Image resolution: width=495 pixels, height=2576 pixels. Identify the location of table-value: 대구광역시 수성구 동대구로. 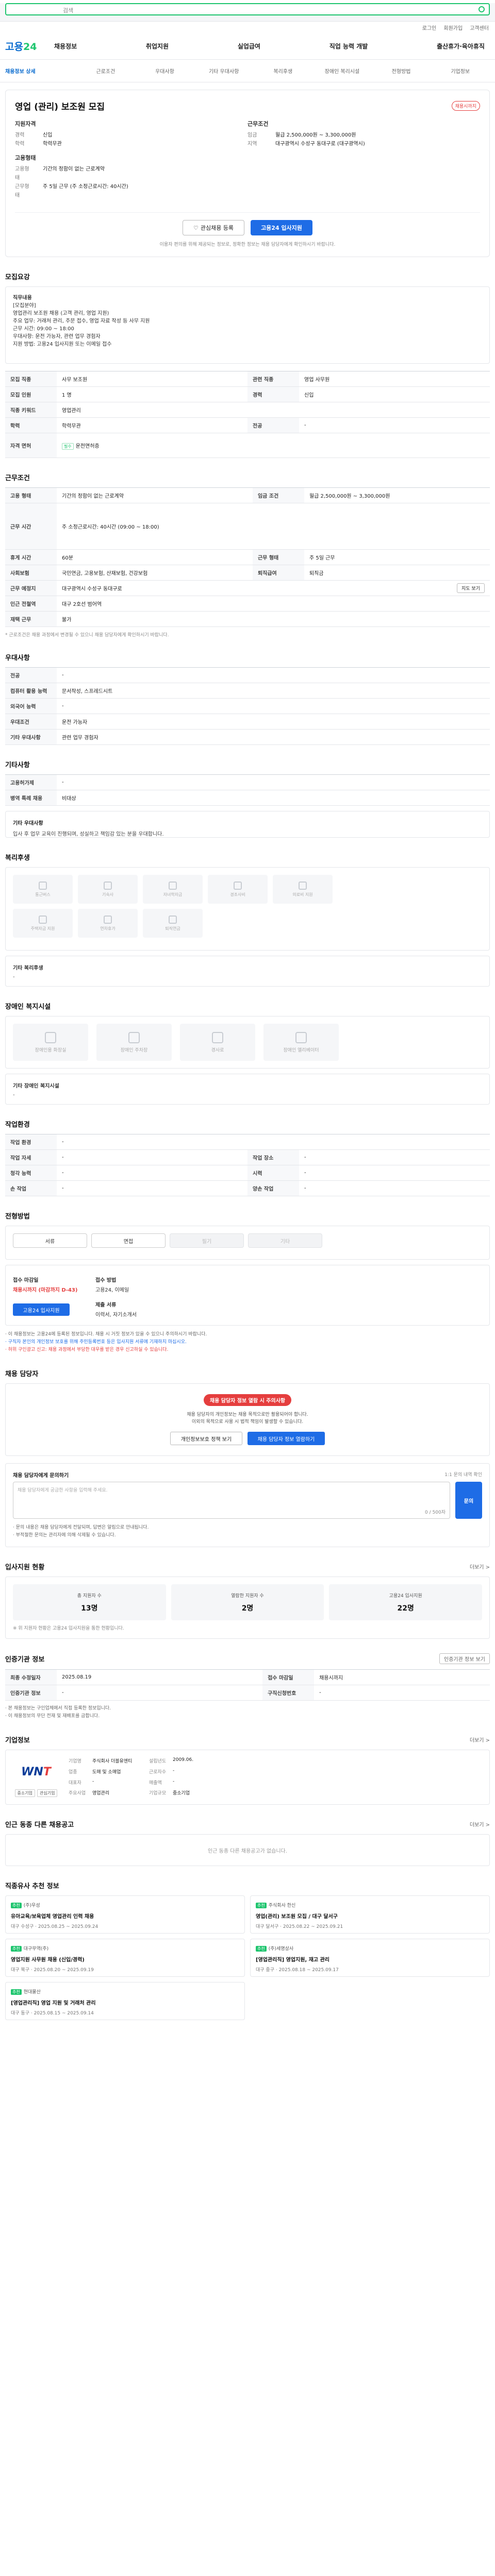
(180, 588).